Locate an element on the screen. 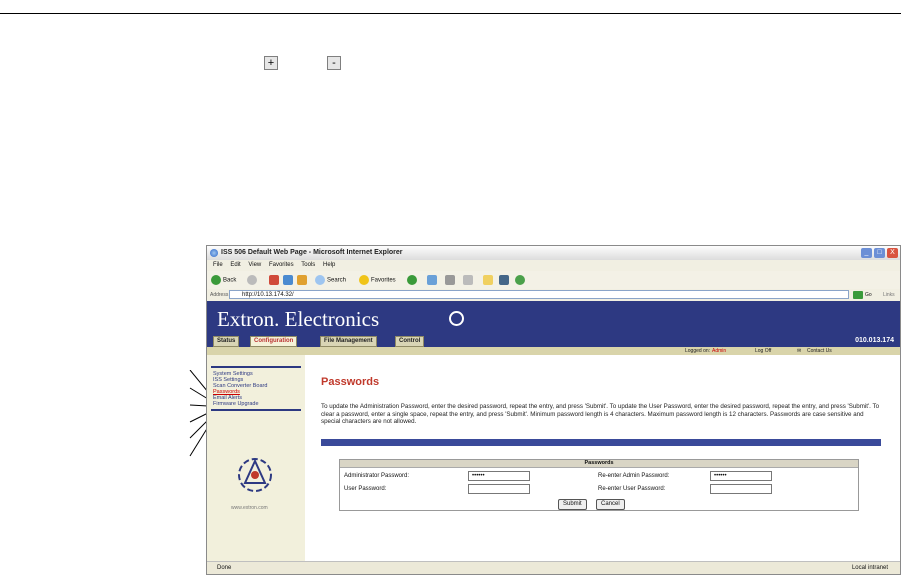 The image size is (901, 575). menu-favorites: Favorites is located at coordinates (281, 265).